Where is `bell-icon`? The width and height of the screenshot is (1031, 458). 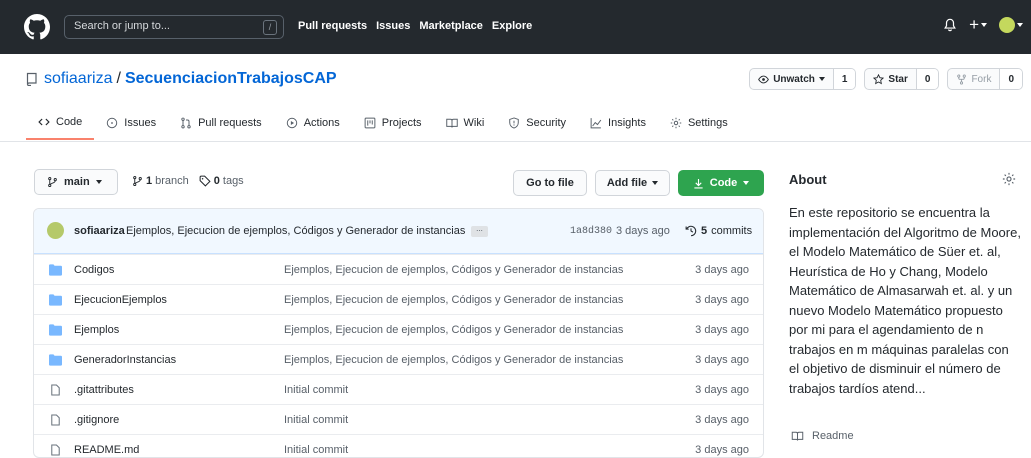
bell-icon is located at coordinates (950, 25).